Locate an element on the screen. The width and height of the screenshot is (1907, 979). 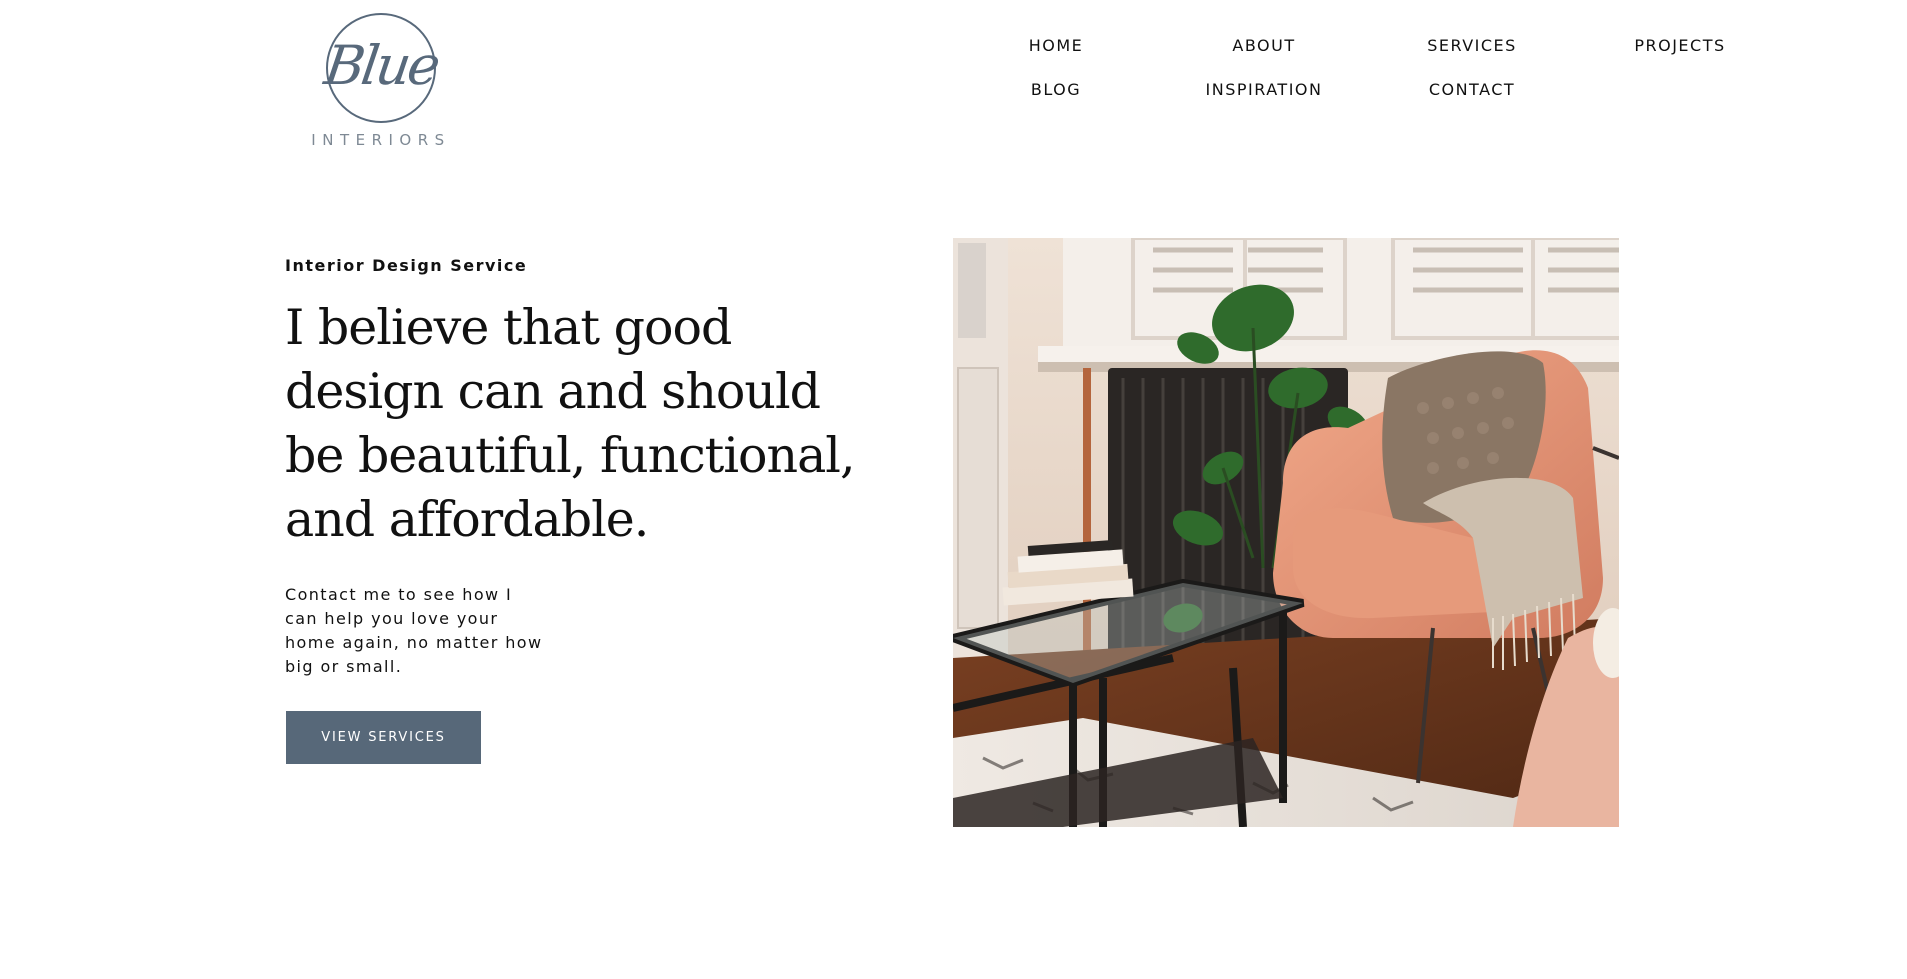
logo-subtitle: INTERIORS is located at coordinates (381, 140).